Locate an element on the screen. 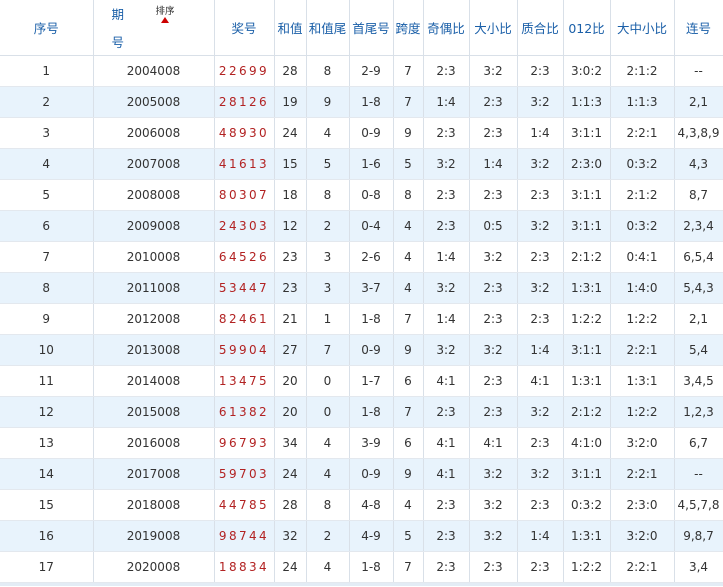  cell-consecutive: 9,8,7 is located at coordinates (698, 536).